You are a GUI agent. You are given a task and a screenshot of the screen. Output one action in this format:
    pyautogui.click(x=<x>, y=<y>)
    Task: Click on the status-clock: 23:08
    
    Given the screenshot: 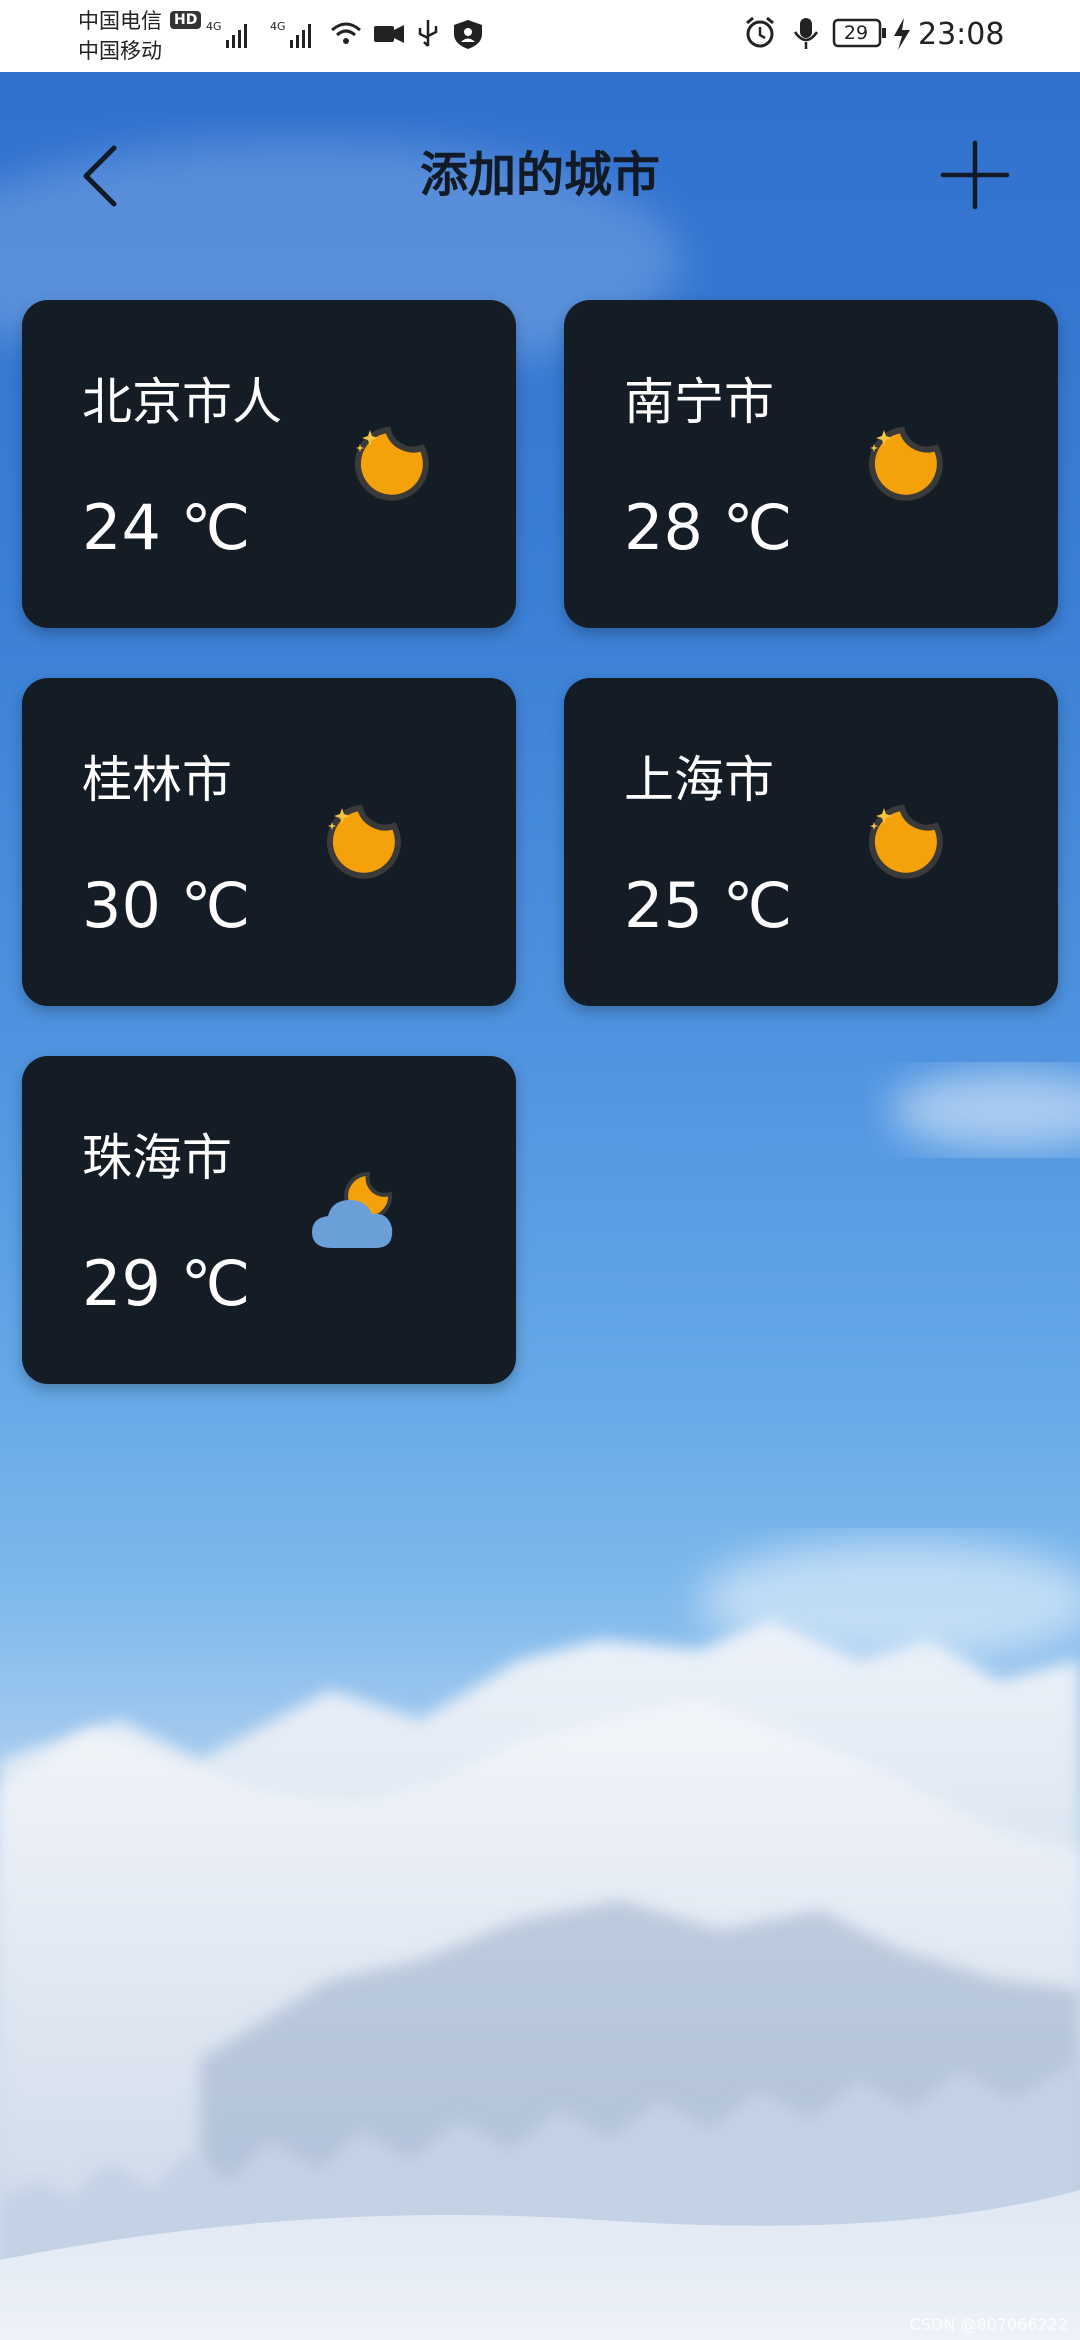 What is the action you would take?
    pyautogui.click(x=961, y=34)
    